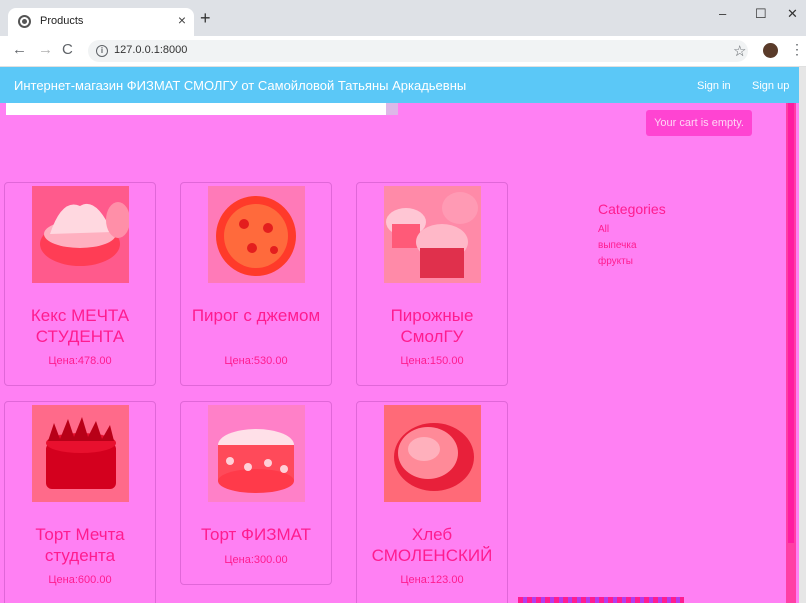 Image resolution: width=806 pixels, height=603 pixels. What do you see at coordinates (24, 21) in the screenshot?
I see `globe-icon` at bounding box center [24, 21].